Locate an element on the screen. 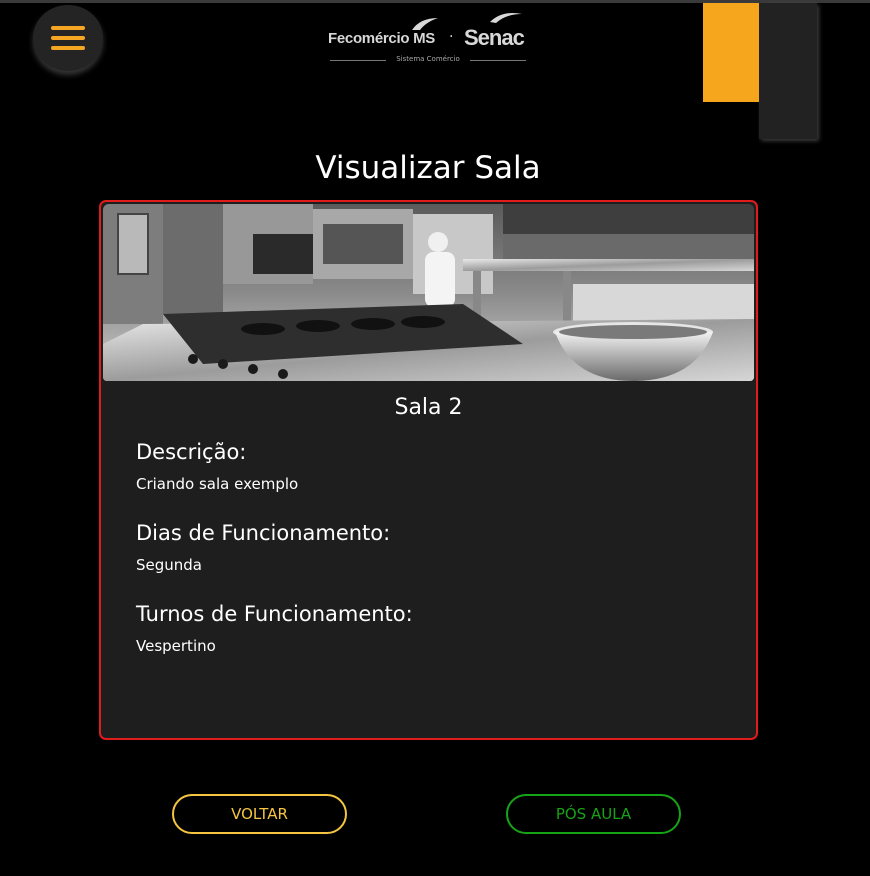  room-name: Sala 2 is located at coordinates (428, 407).